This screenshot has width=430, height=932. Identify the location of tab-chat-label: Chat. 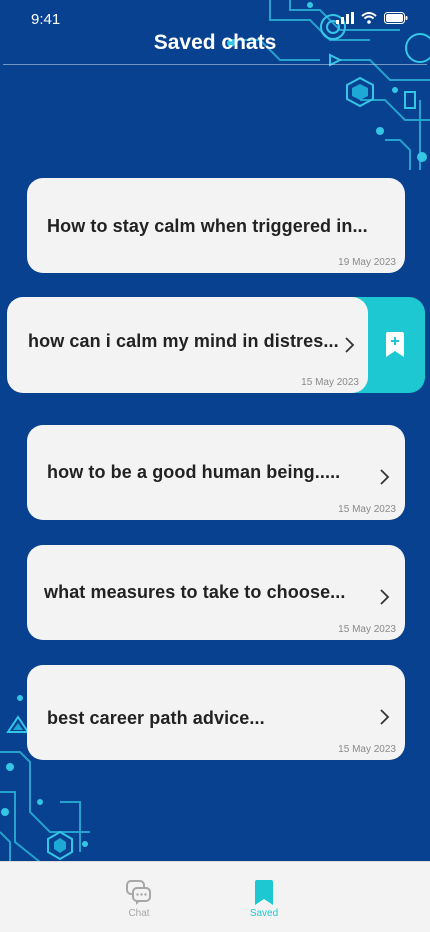
(139, 913).